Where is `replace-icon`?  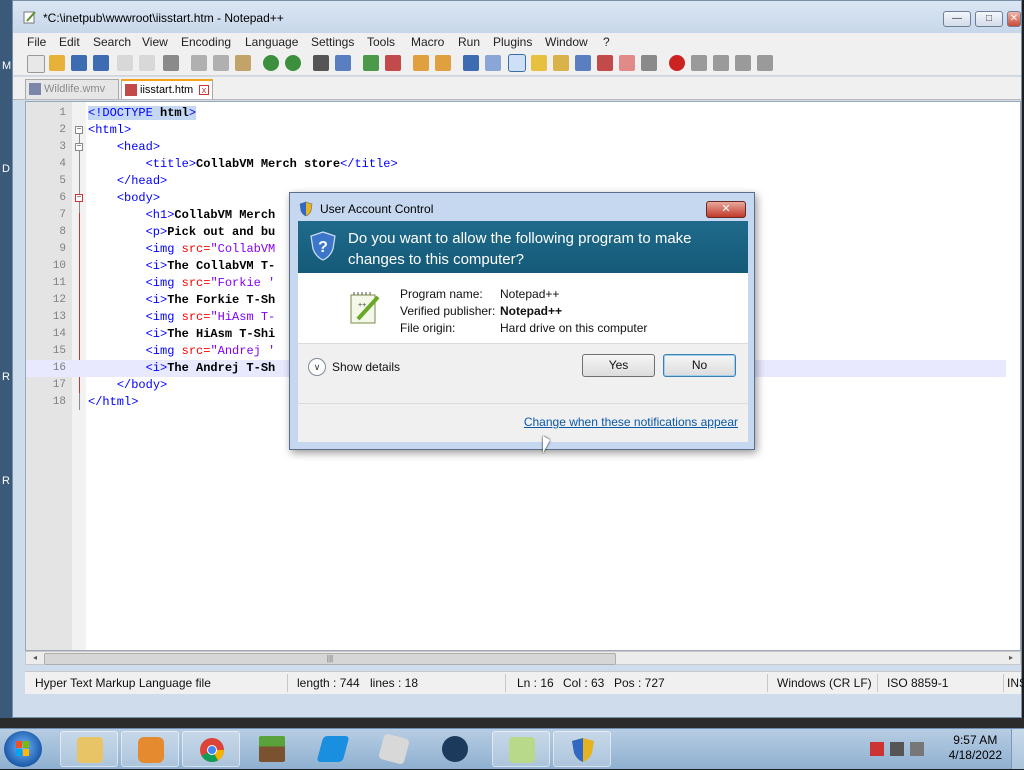 replace-icon is located at coordinates (343, 63).